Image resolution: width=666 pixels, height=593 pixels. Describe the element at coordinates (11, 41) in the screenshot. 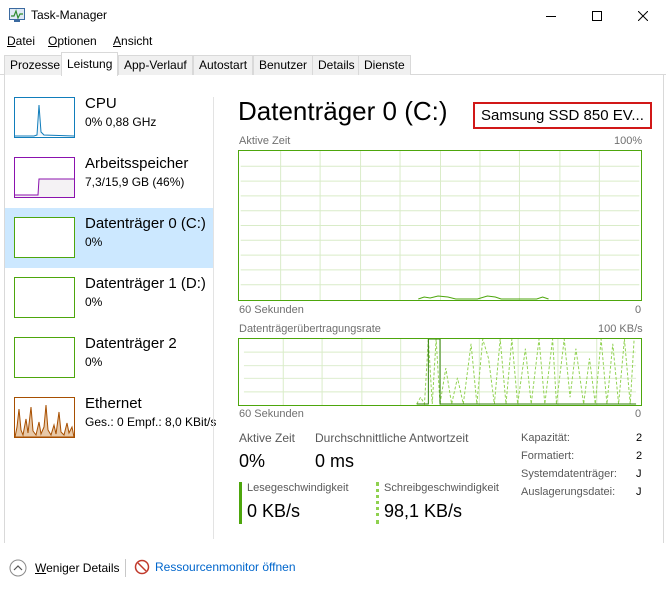

I see `menu-datei-accel: D` at that location.